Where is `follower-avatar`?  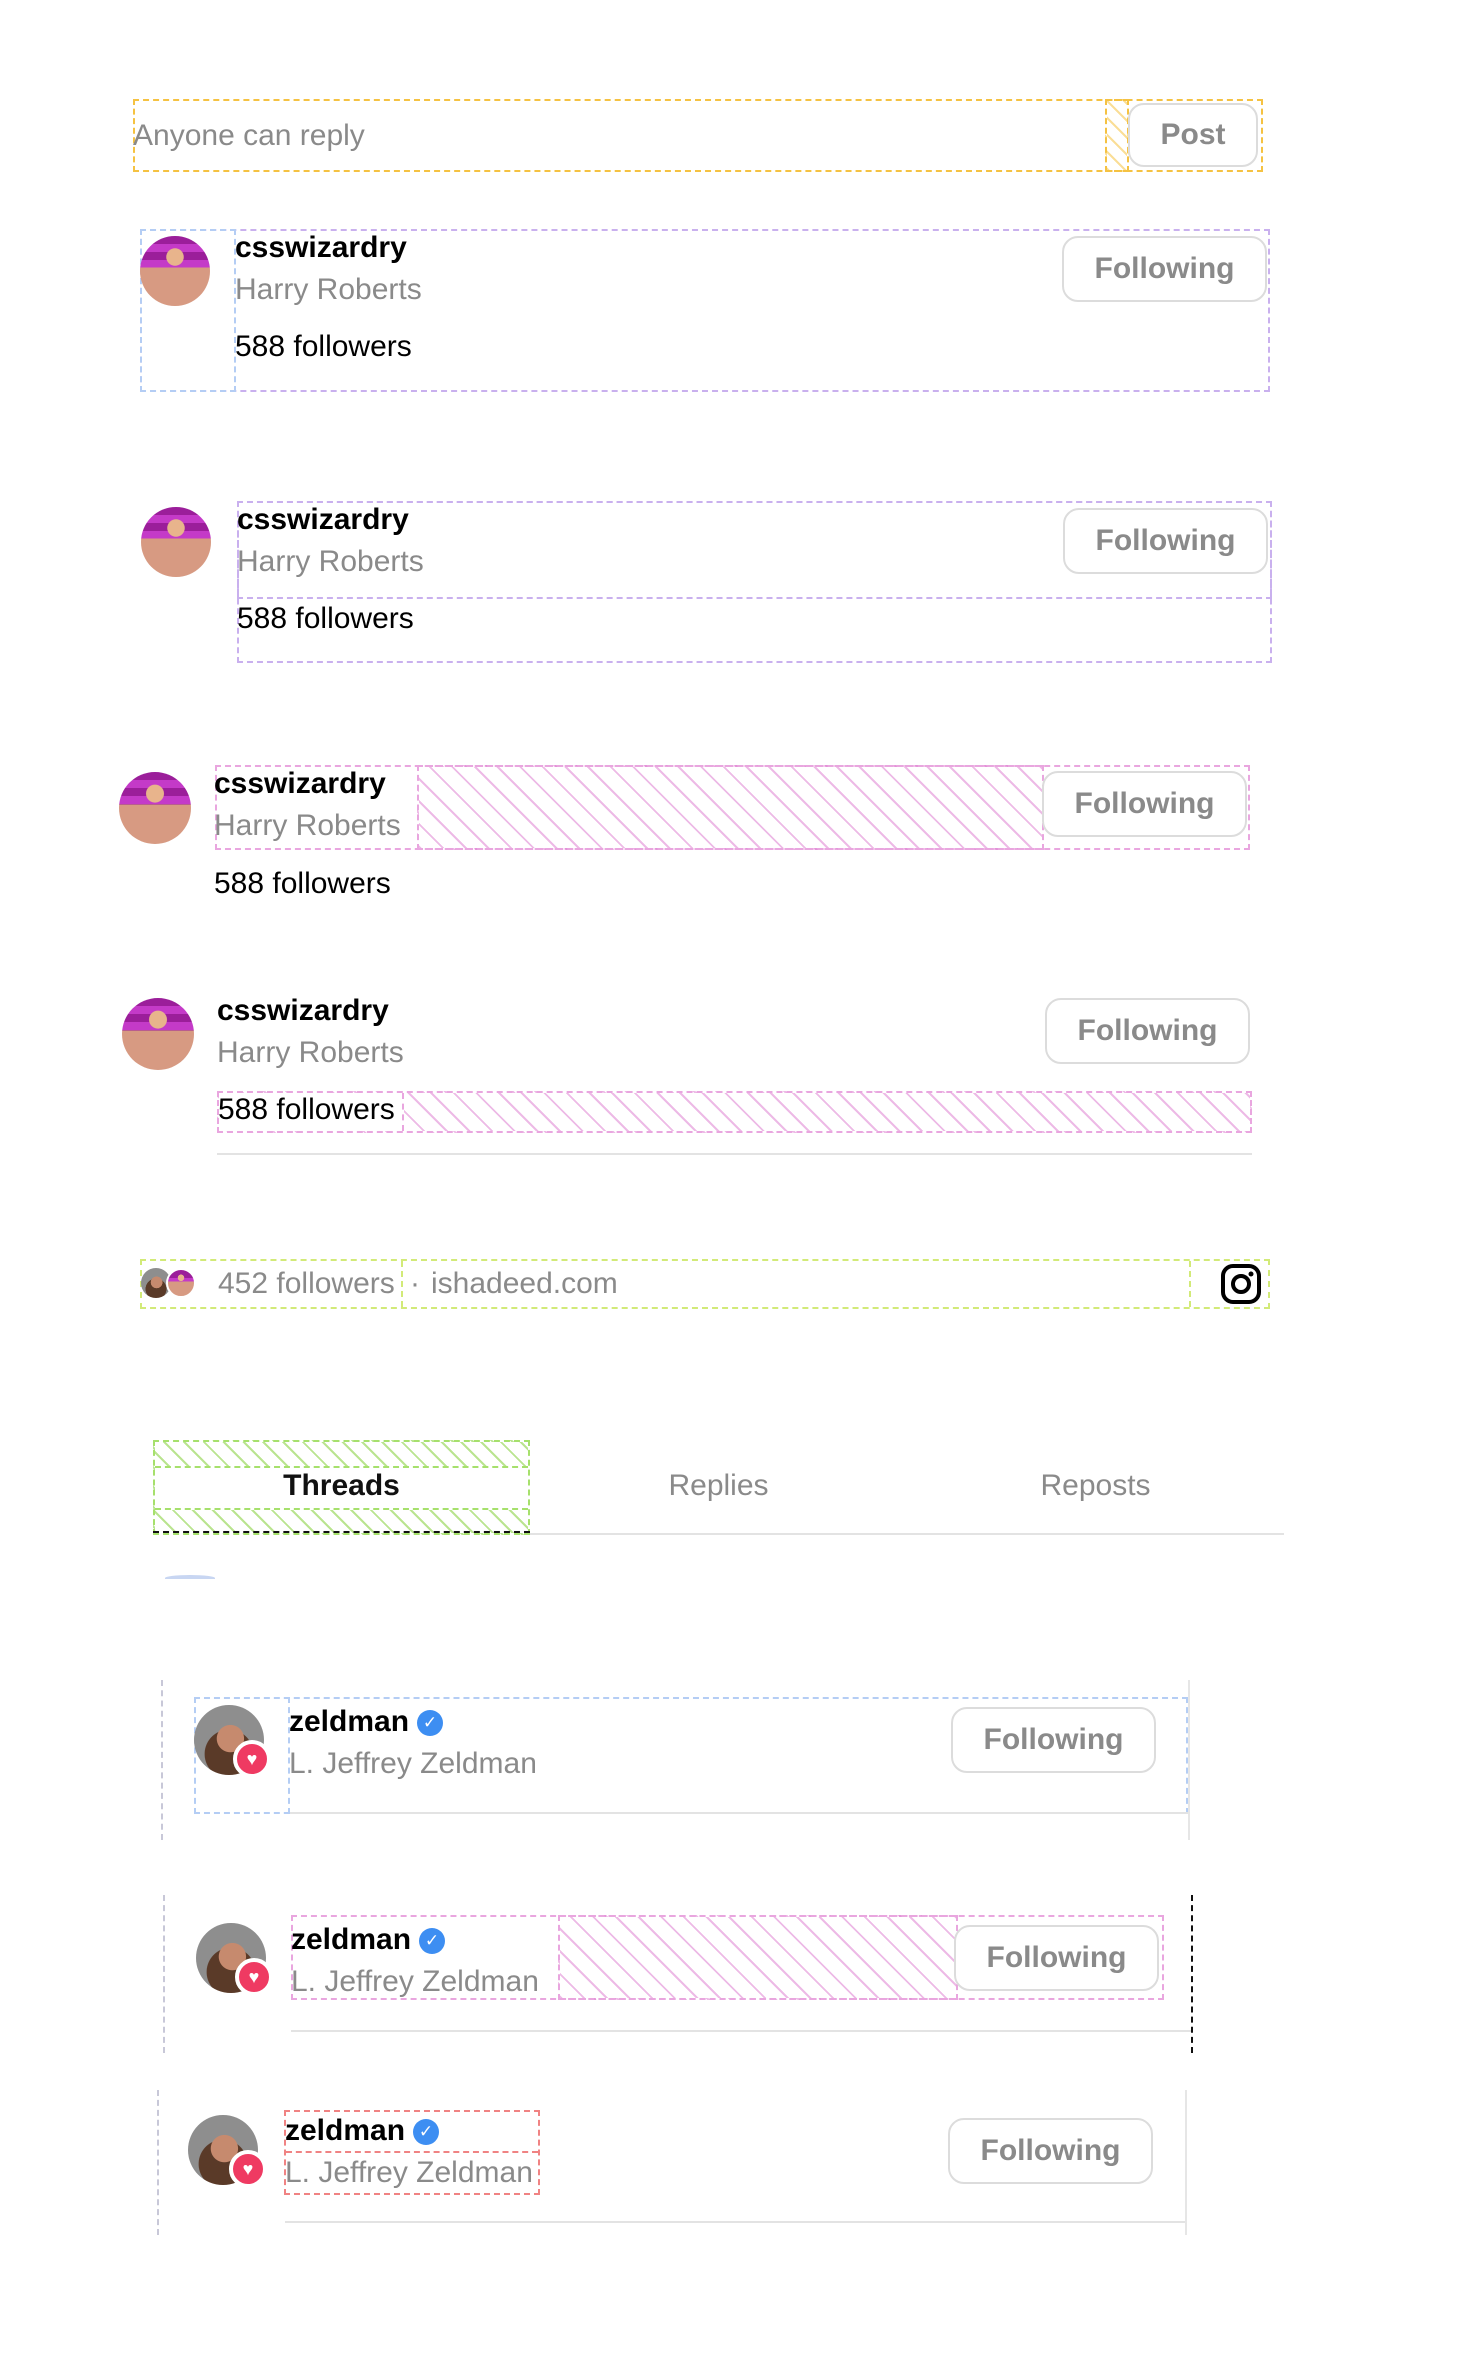 follower-avatar is located at coordinates (181, 1283).